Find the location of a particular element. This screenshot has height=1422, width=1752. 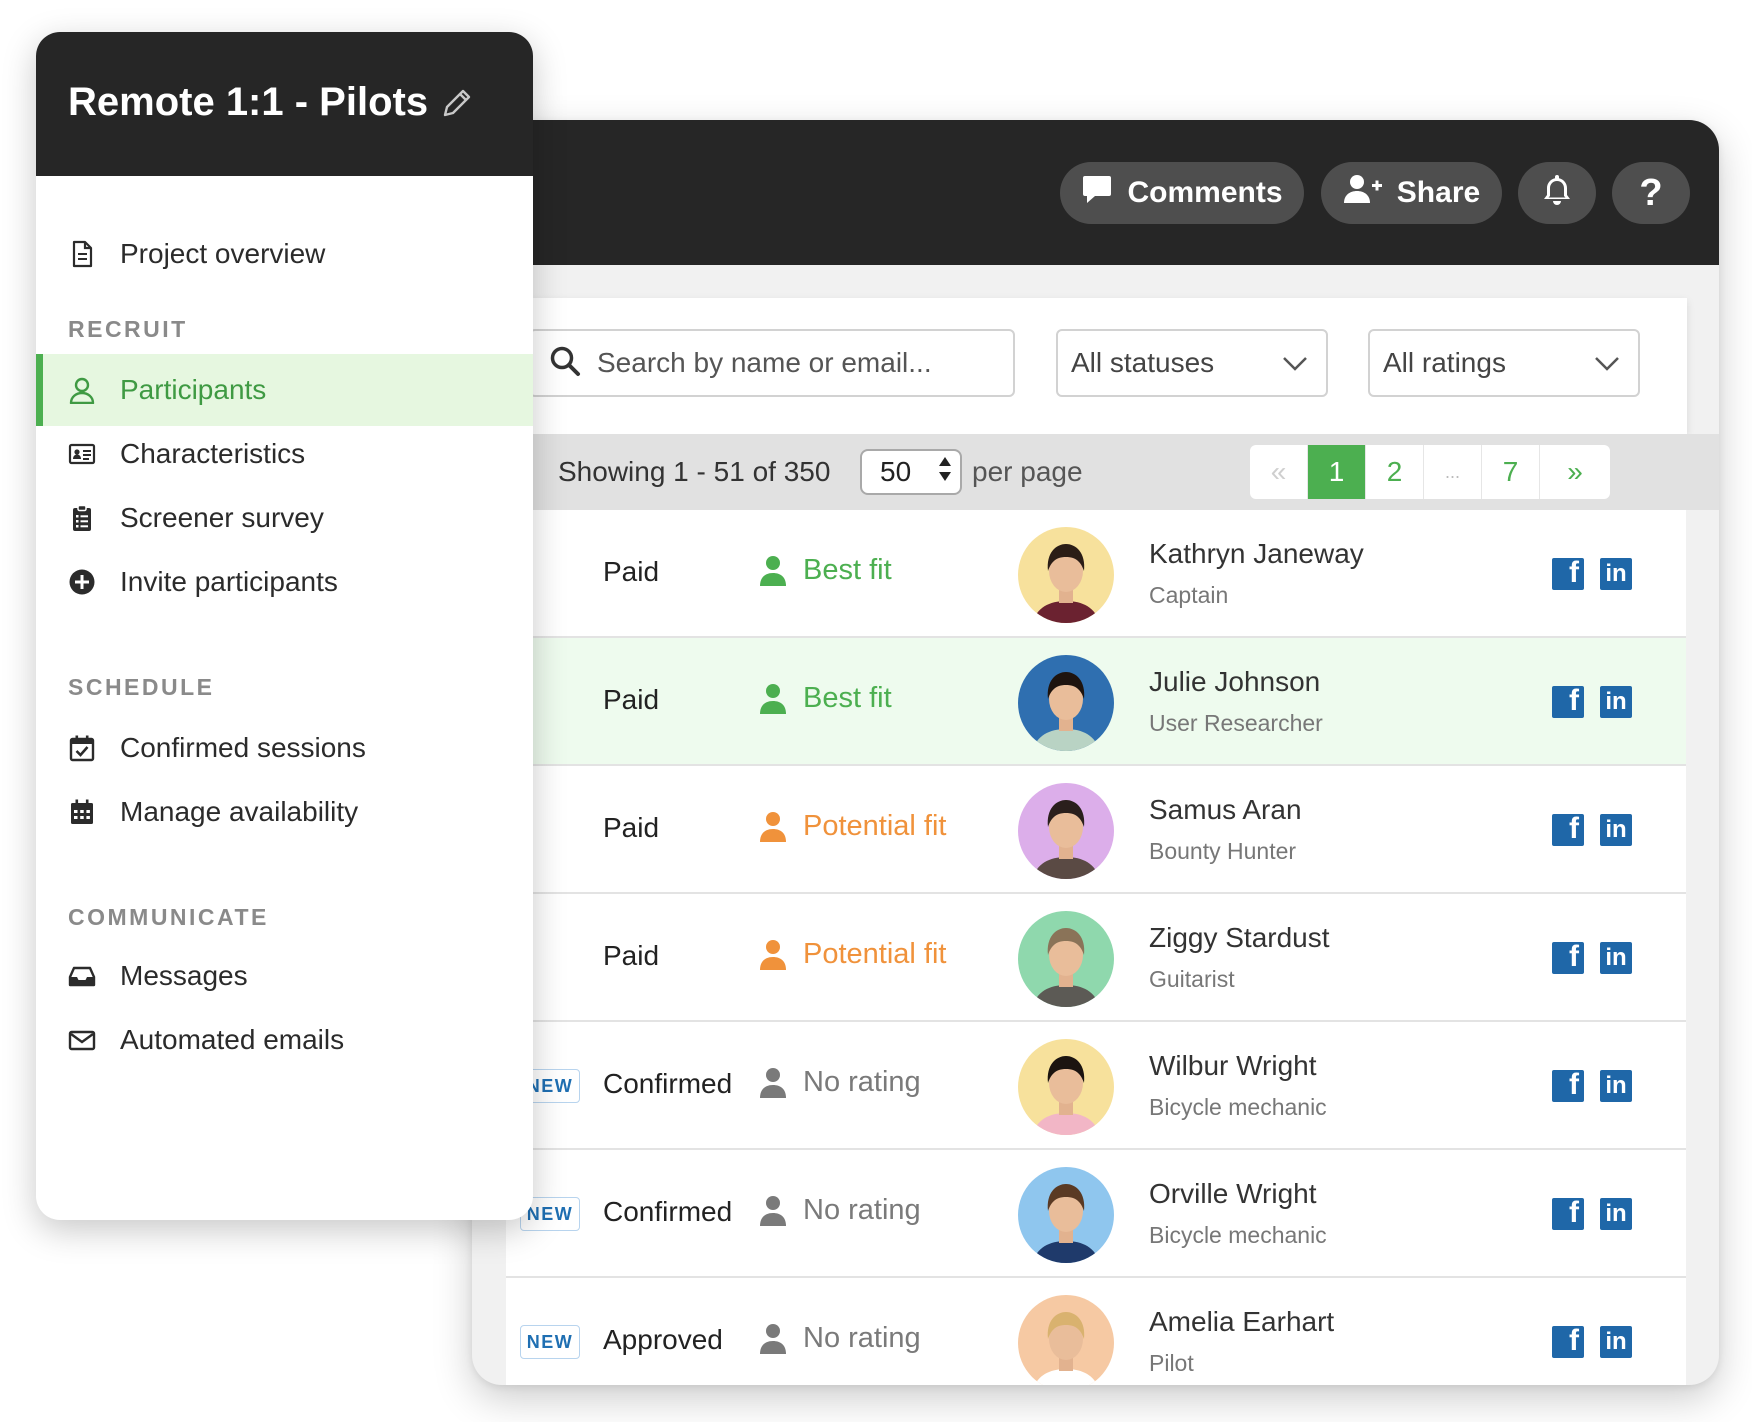

sidebar-item-participants: Participants is located at coordinates (284, 390).